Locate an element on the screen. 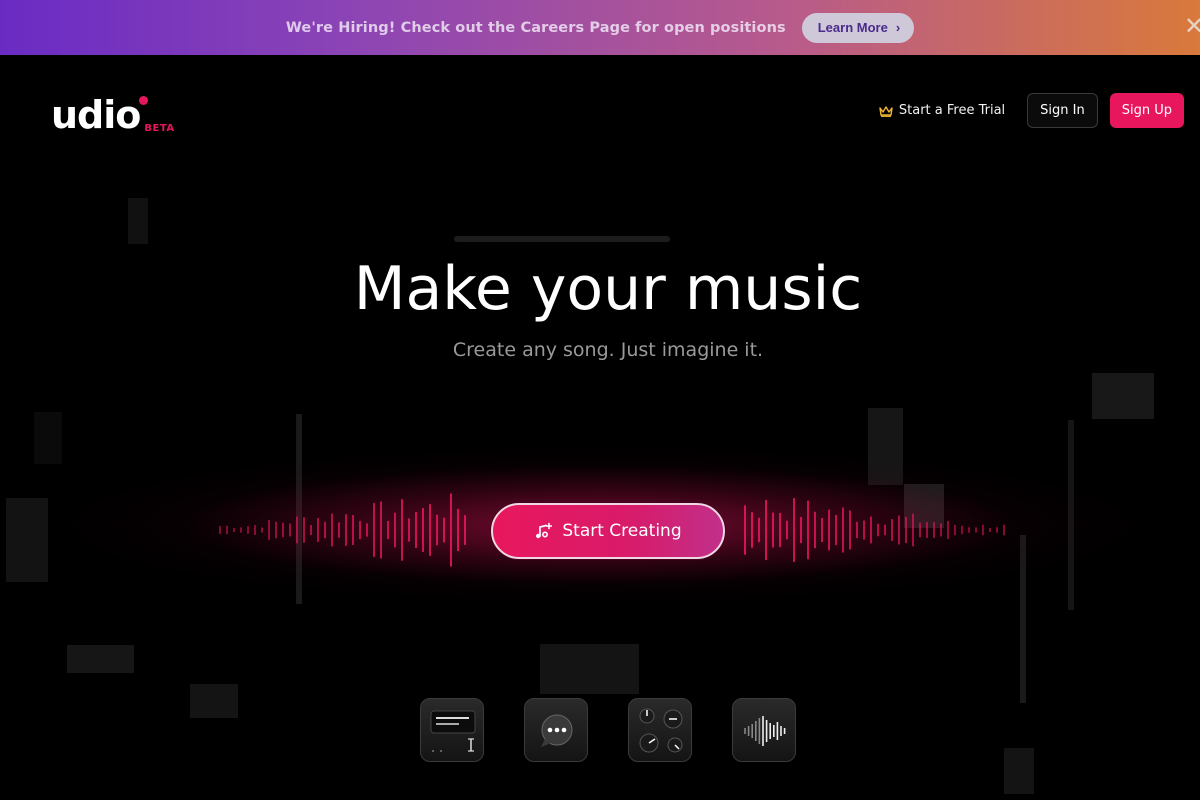 The image size is (1200, 800). header-nav: Start a Free Trial Sign In Sign Up is located at coordinates (1031, 110).